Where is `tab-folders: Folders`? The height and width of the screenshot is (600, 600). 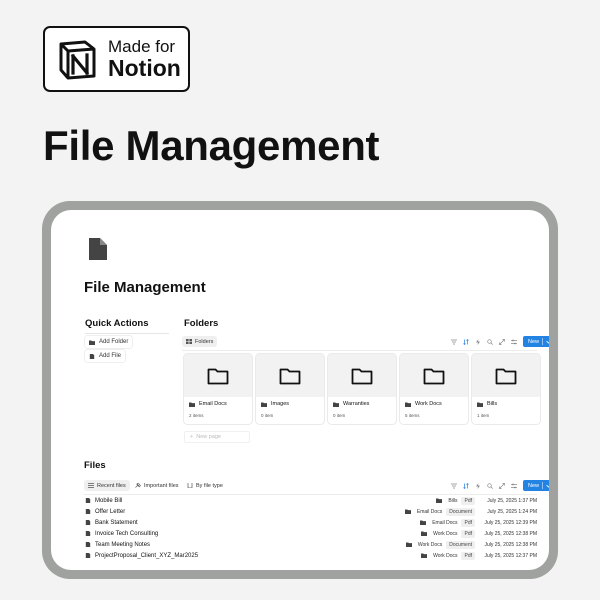 tab-folders: Folders is located at coordinates (200, 341).